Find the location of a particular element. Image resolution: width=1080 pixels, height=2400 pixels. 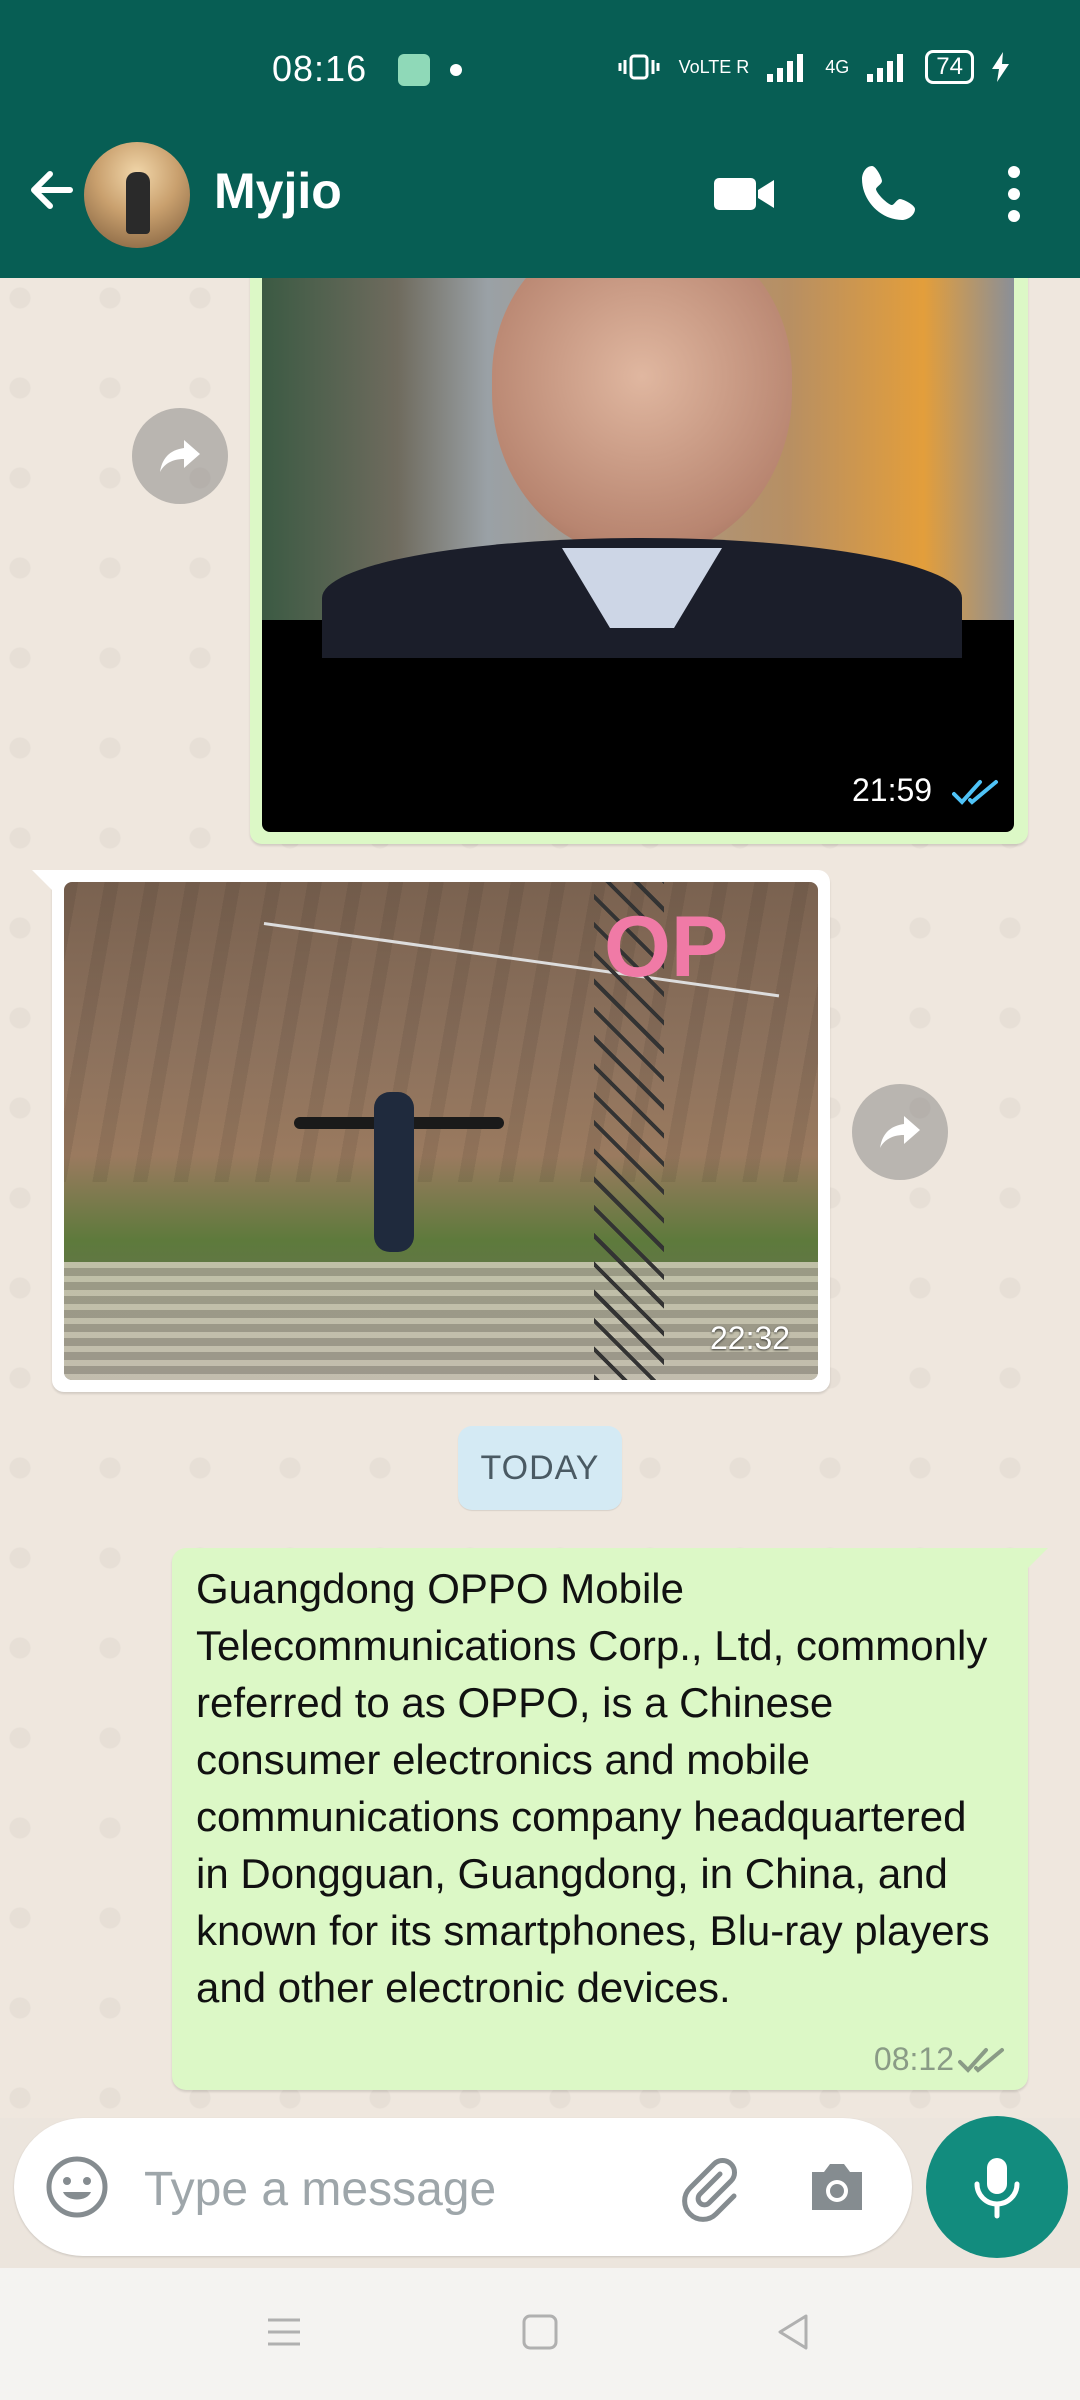

back-nav-icon is located at coordinates (794, 2332).